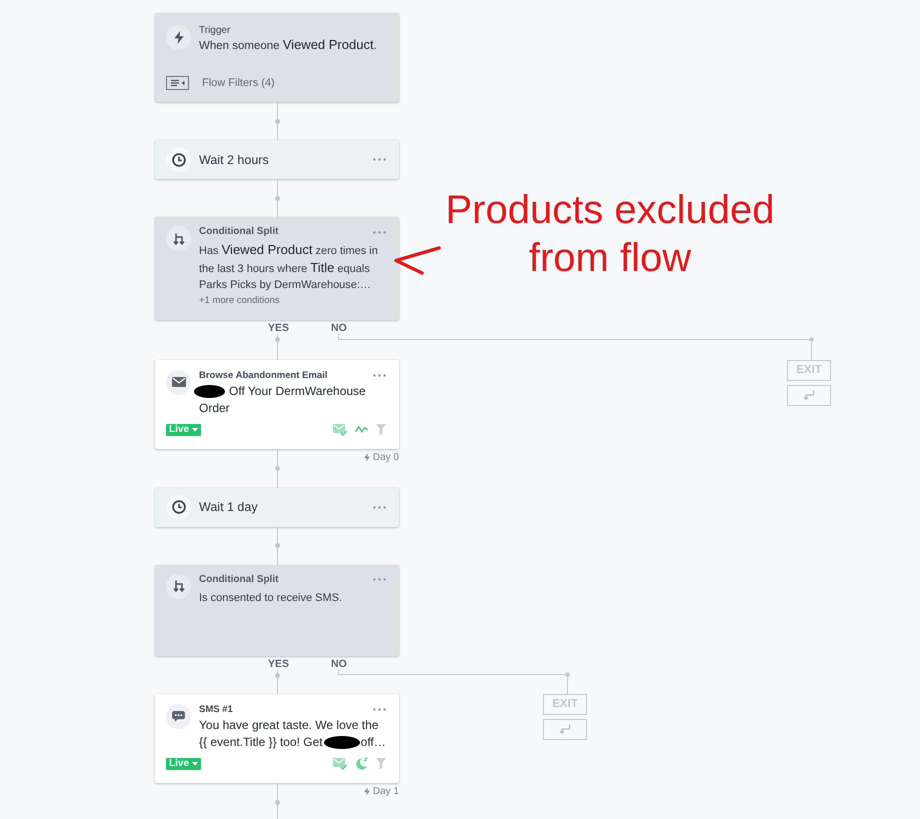  Describe the element at coordinates (228, 507) in the screenshot. I see `wait-text: Wait 1 day` at that location.